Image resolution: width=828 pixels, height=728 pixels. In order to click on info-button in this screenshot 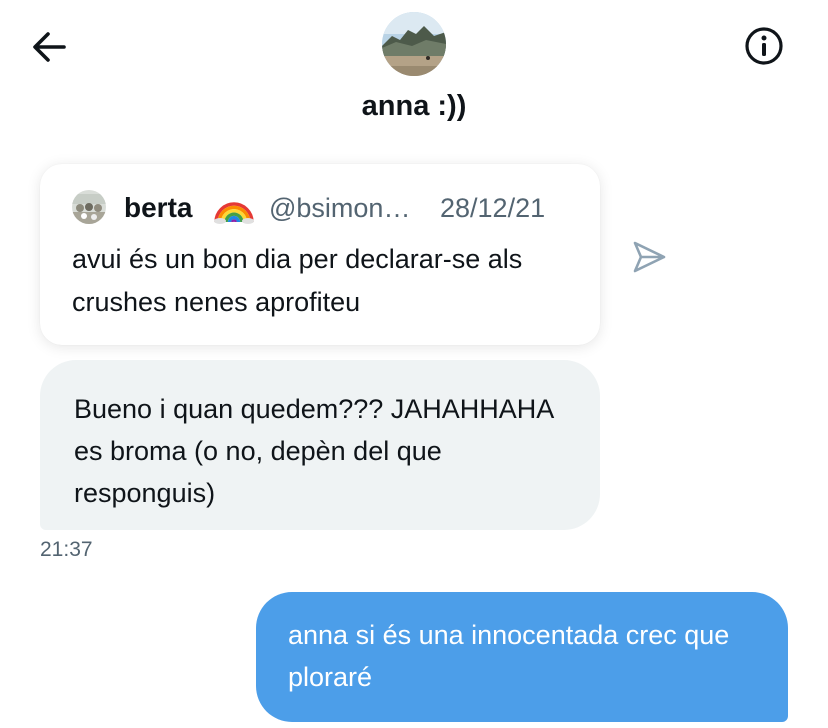, I will do `click(764, 46)`.